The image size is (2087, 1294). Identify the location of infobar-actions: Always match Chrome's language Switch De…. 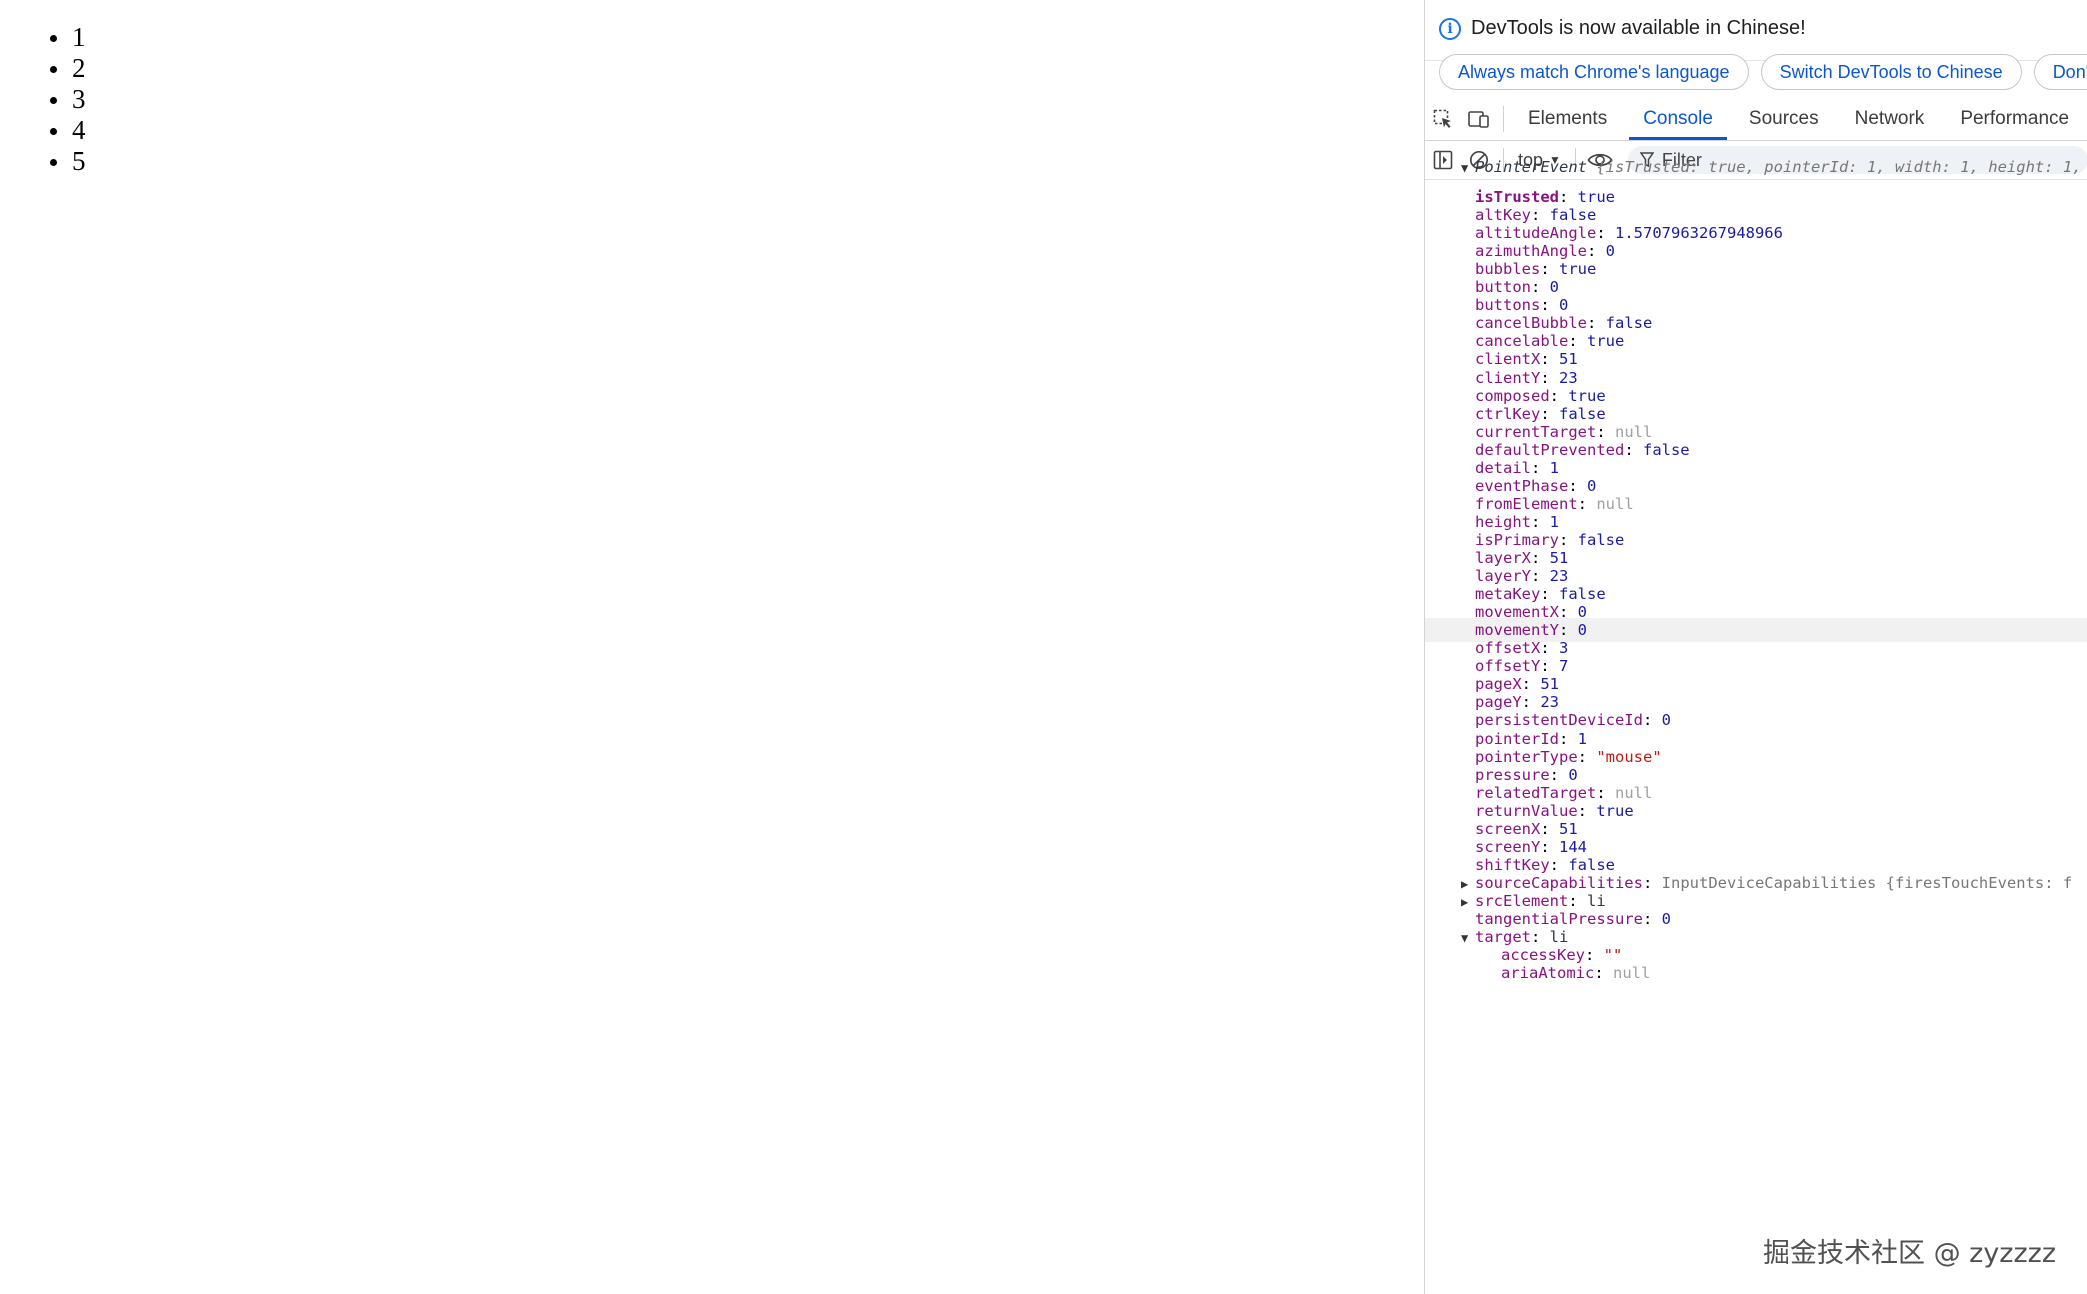
(1763, 72).